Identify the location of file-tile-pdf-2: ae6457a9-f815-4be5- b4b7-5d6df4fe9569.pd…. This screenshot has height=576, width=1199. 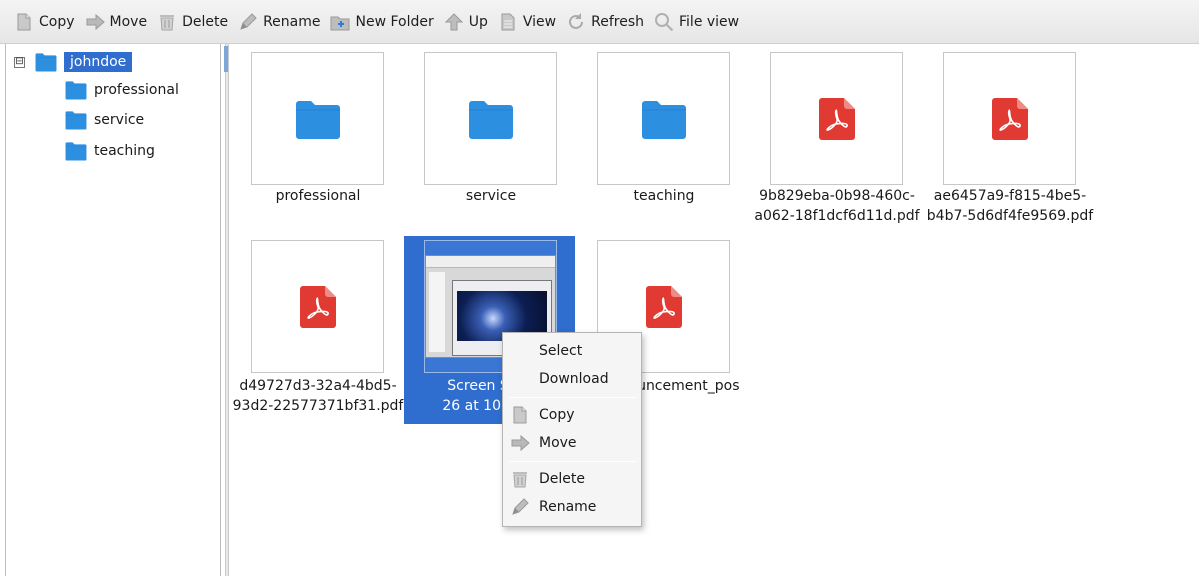
(1010, 139).